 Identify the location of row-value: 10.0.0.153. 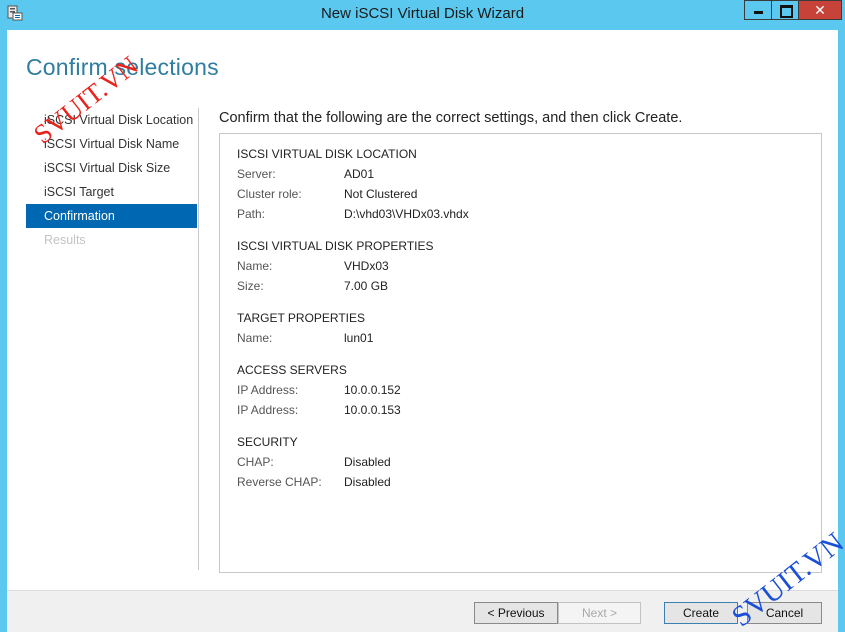
(372, 410).